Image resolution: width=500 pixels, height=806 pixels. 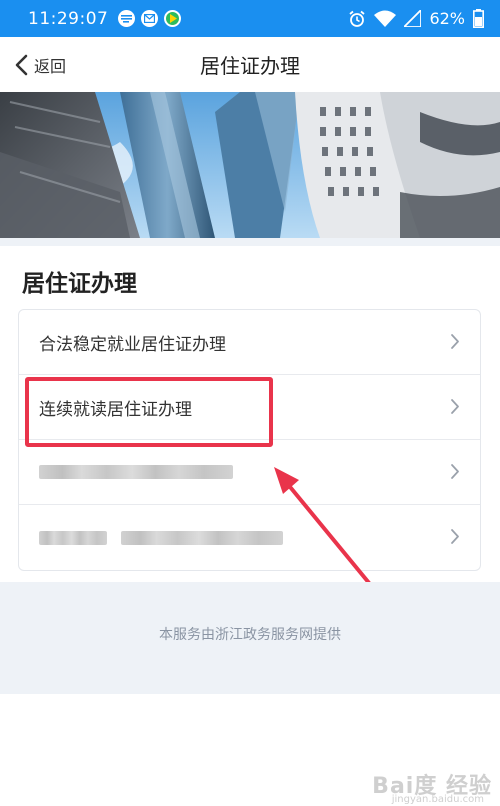 I want to click on mail-icon, so click(x=150, y=18).